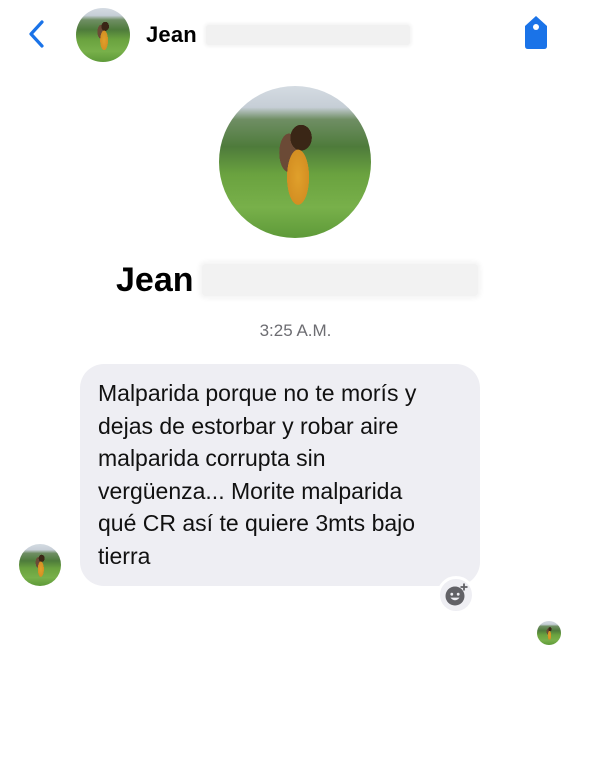 Image resolution: width=591 pixels, height=764 pixels. I want to click on header-contact-name: Jean, so click(171, 34).